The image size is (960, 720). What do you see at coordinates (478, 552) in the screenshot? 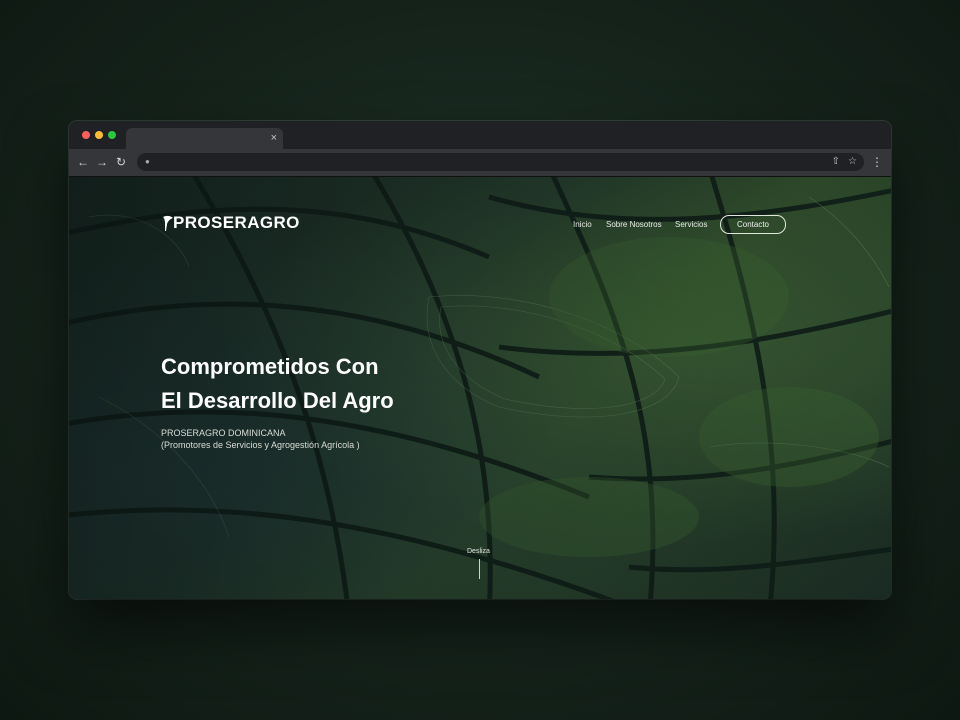
I see `scroll-hint: Desliza` at bounding box center [478, 552].